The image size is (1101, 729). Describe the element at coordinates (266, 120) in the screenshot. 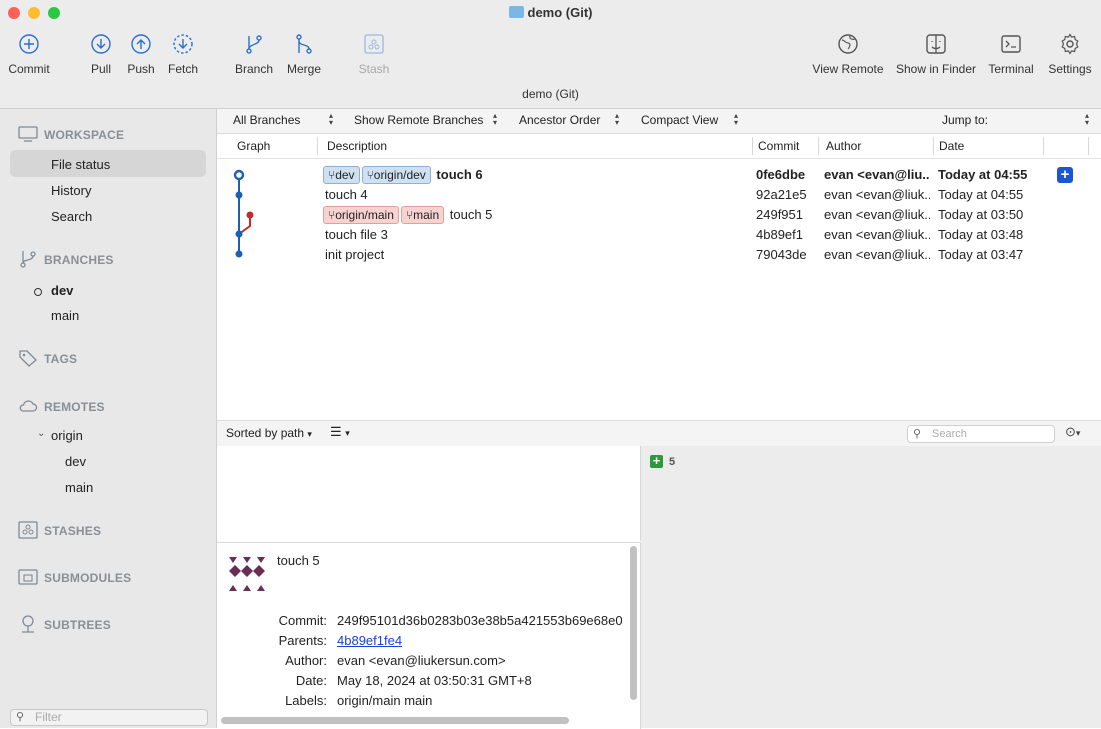

I see `branches-filter-select: All Branches` at that location.